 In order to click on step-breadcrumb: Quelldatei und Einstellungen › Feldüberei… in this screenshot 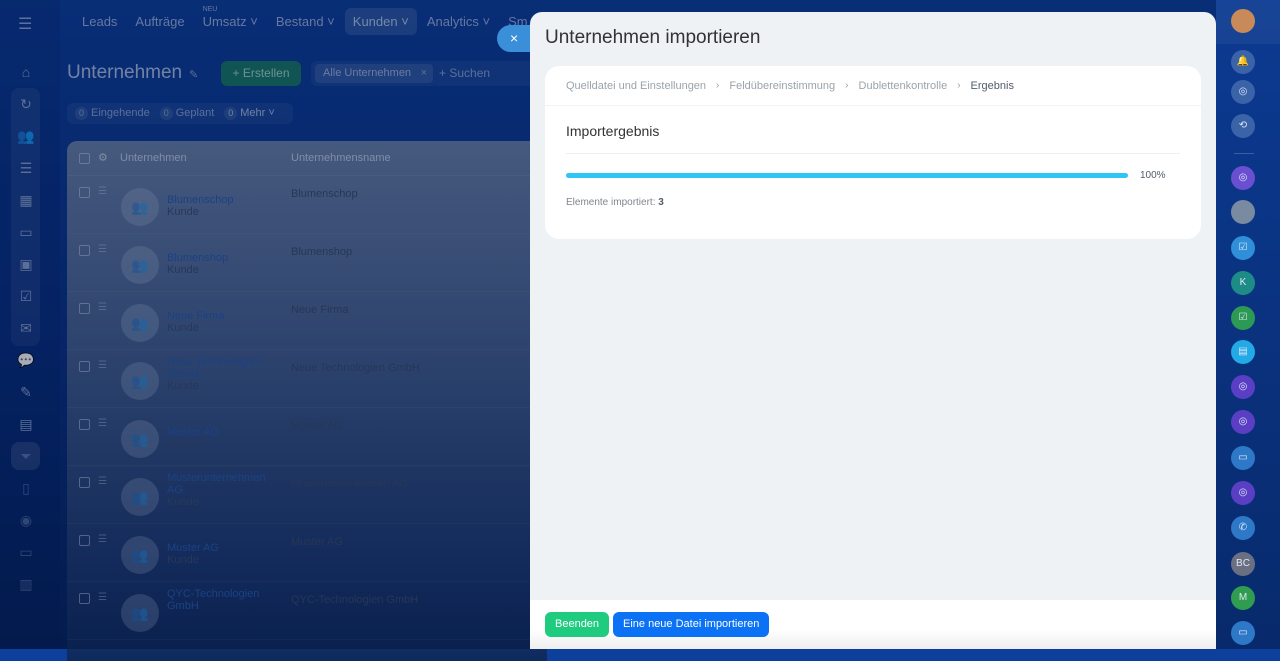, I will do `click(873, 86)`.